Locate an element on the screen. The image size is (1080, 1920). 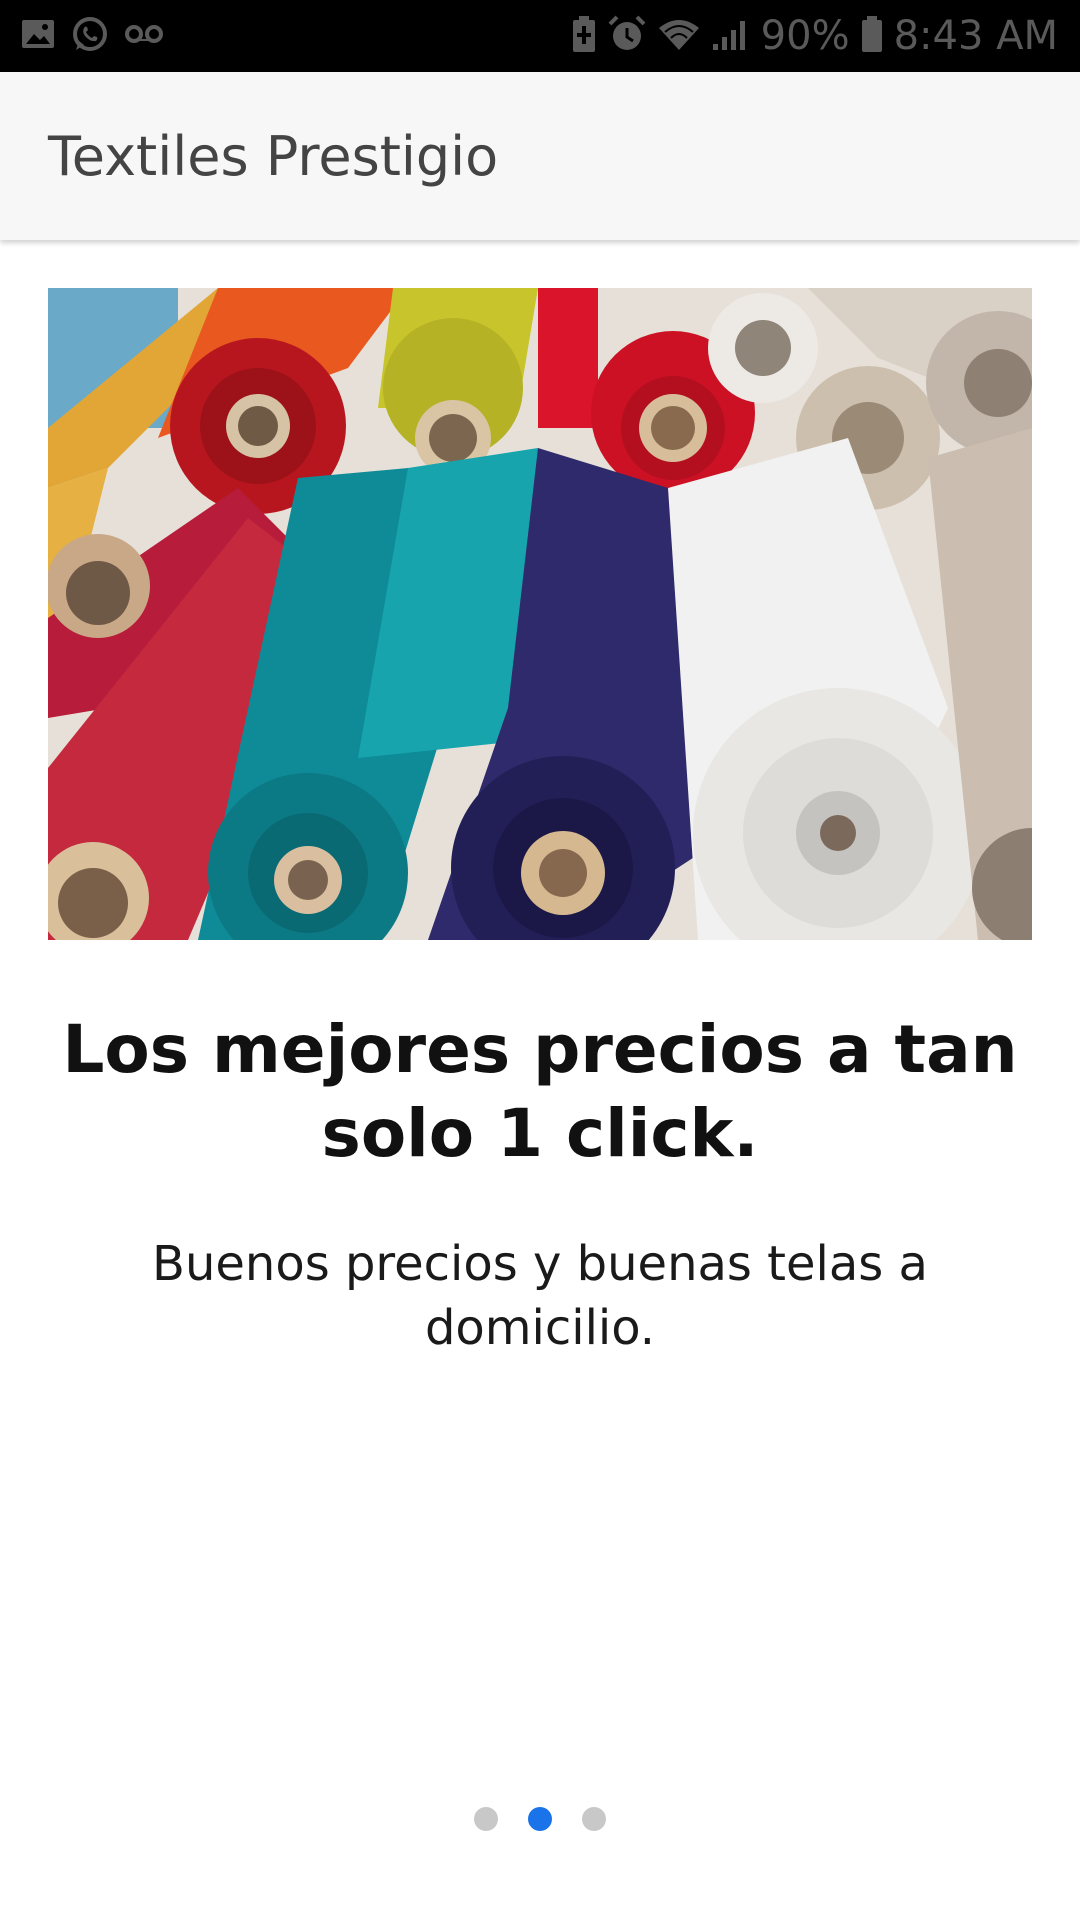
whatsapp-icon is located at coordinates (90, 36).